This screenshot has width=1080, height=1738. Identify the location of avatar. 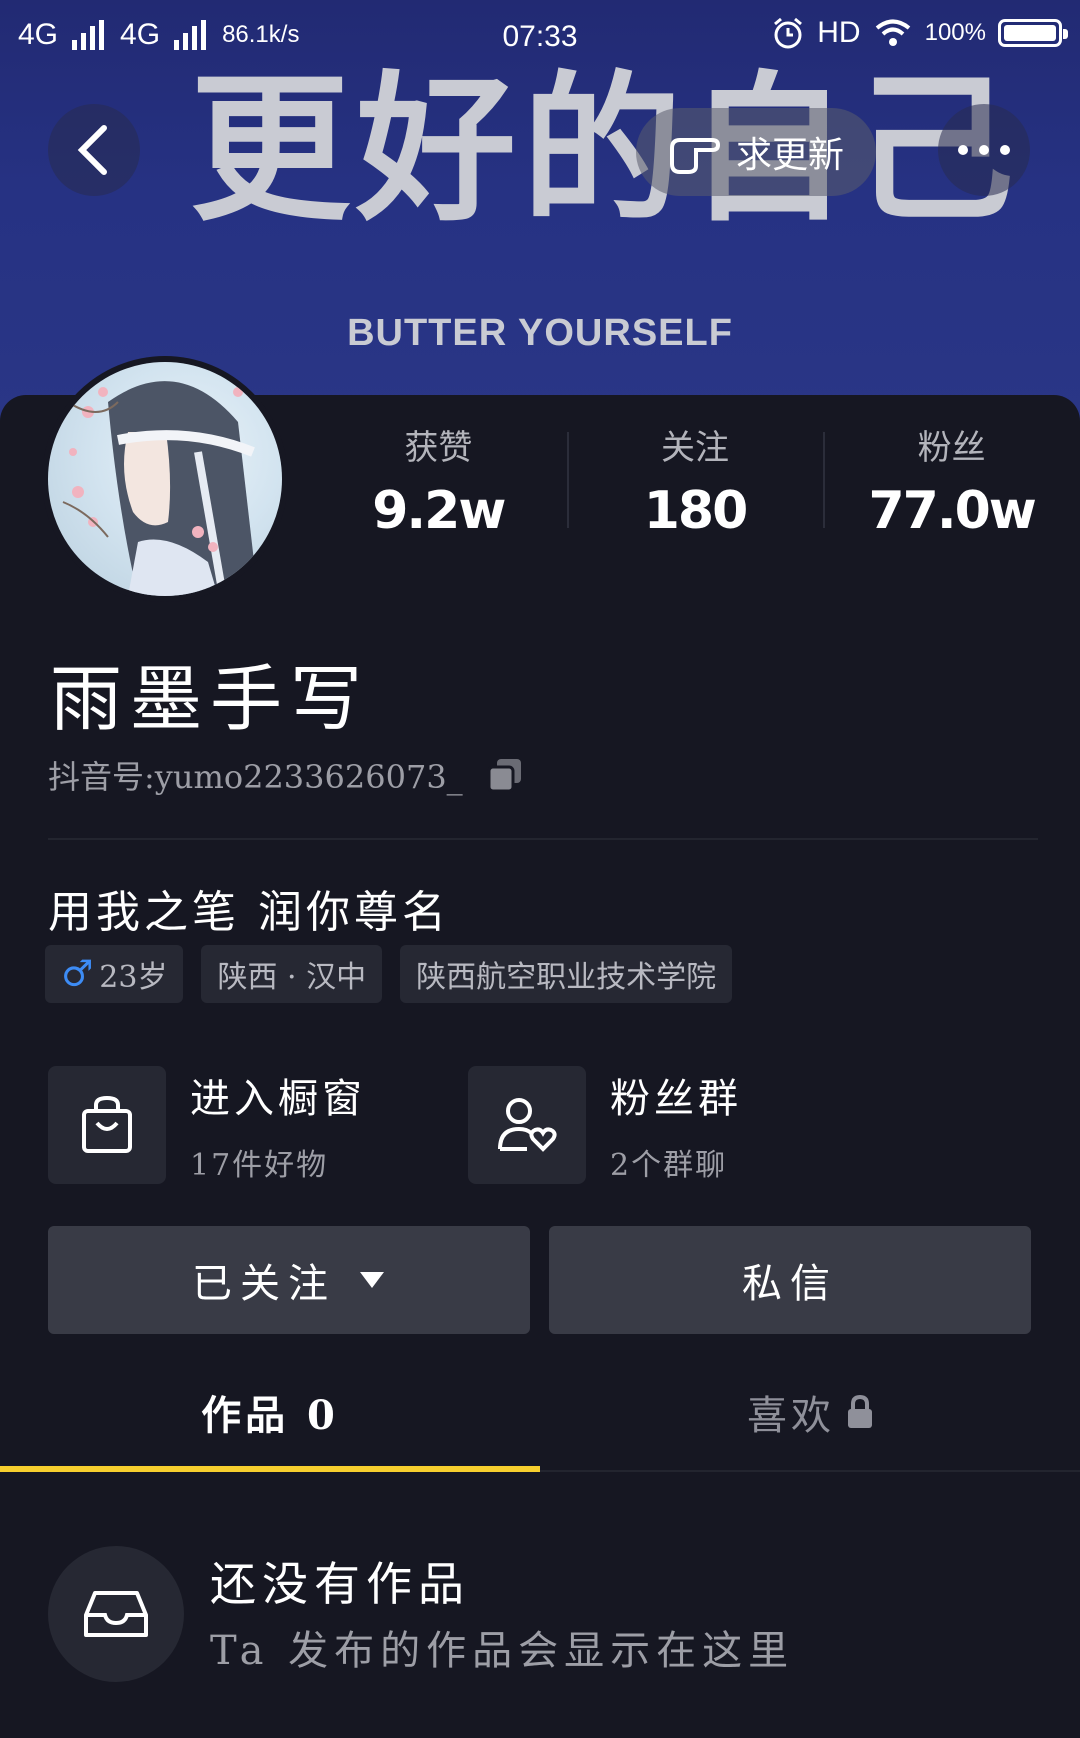
(165, 479).